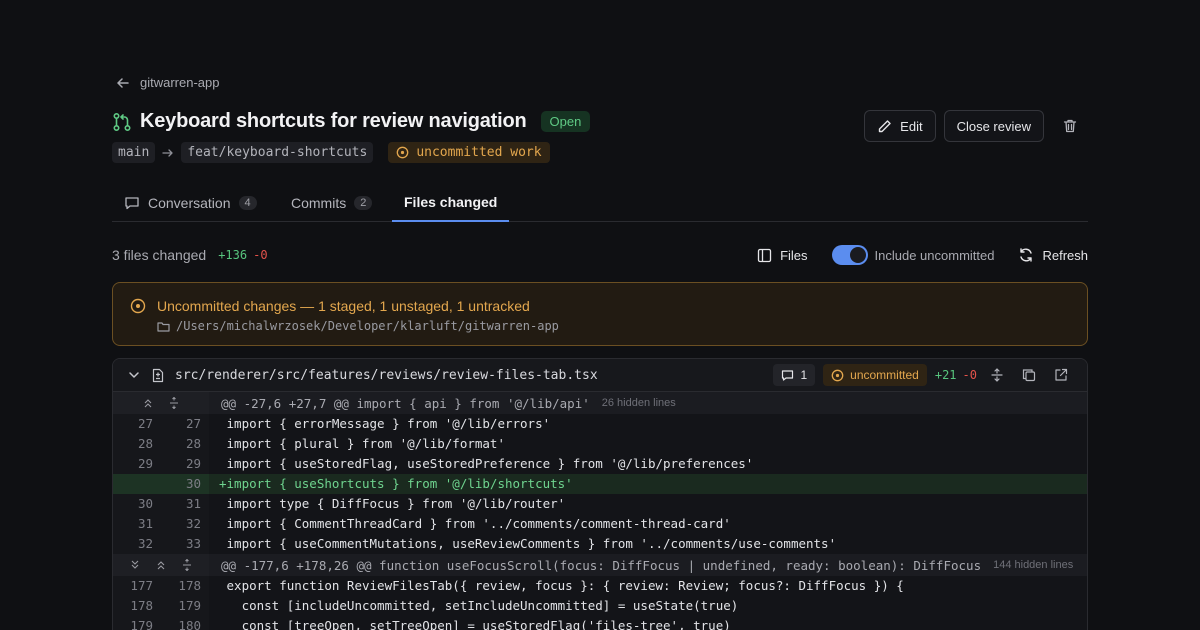 The width and height of the screenshot is (1200, 630). I want to click on delete-button, so click(1070, 126).